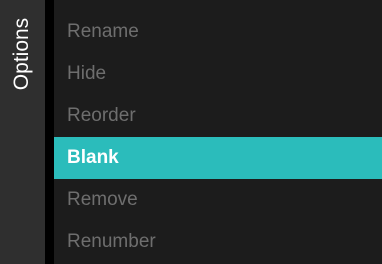  What do you see at coordinates (218, 200) in the screenshot?
I see `menu-item-remove: Remove` at bounding box center [218, 200].